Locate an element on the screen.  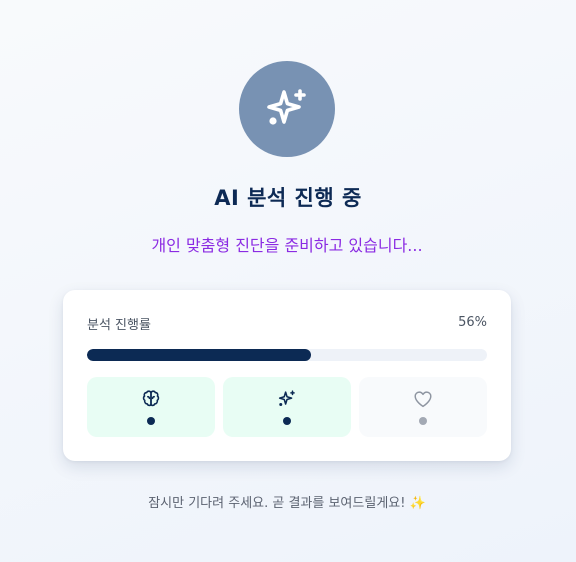
step-personalize is located at coordinates (287, 407).